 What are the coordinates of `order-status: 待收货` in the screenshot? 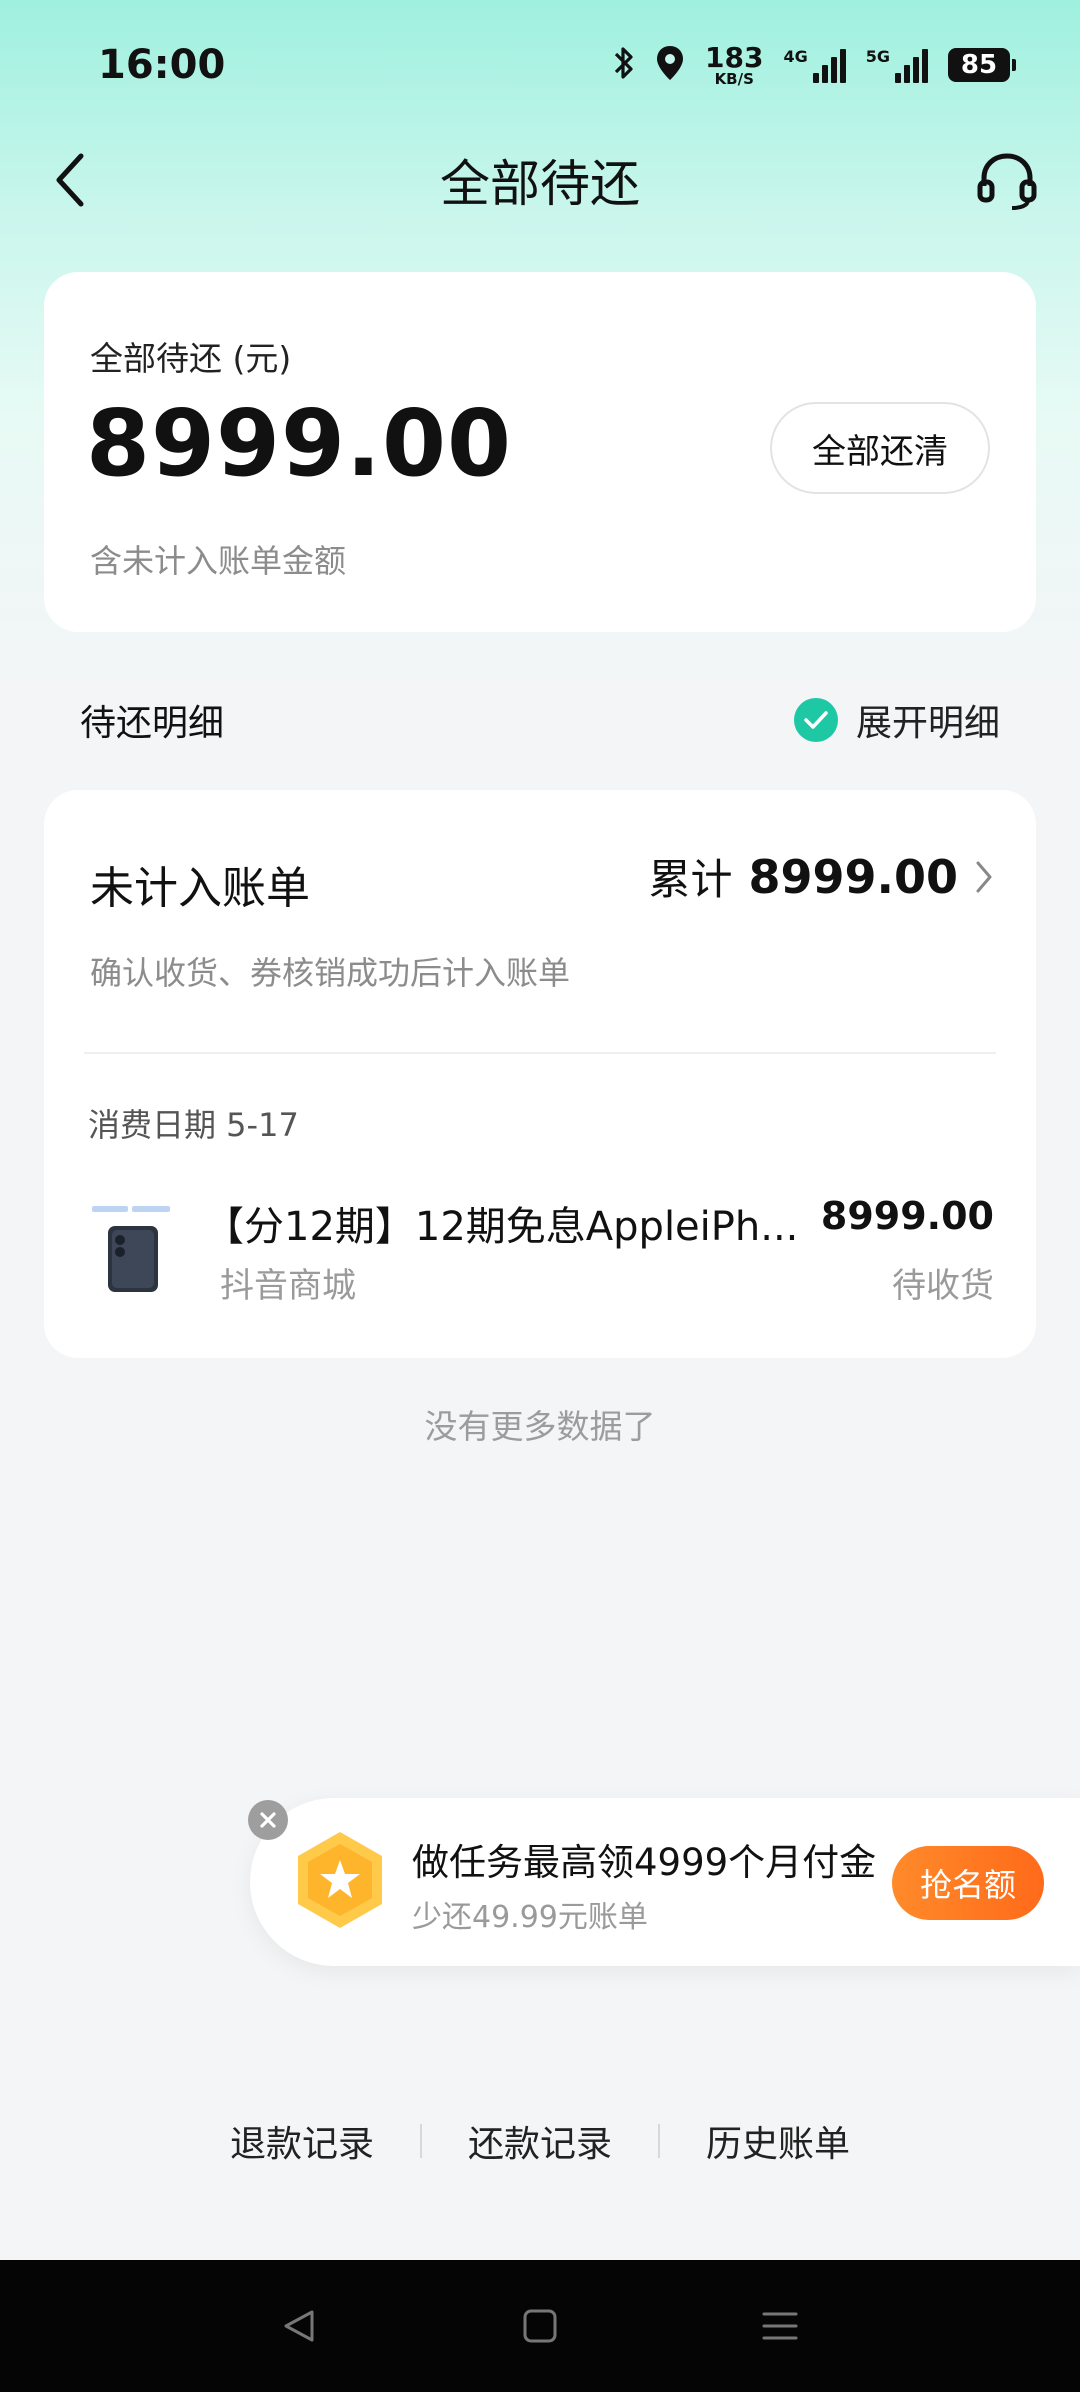 It's located at (943, 1286).